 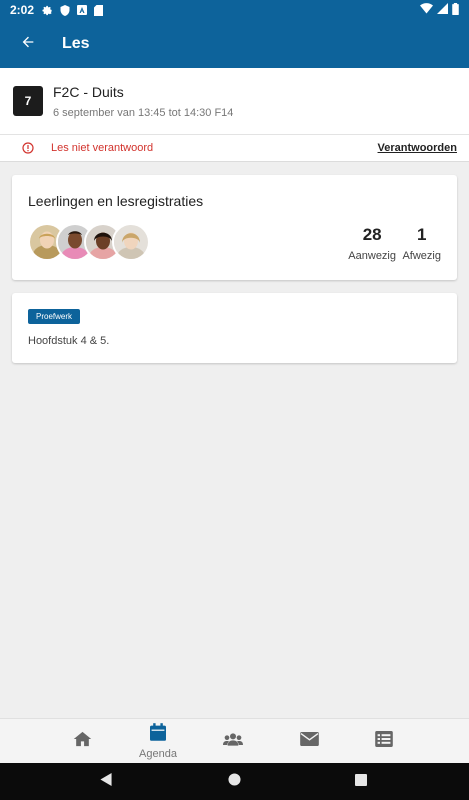 What do you see at coordinates (88, 91) in the screenshot?
I see `lesson-title: F2C - Duits` at bounding box center [88, 91].